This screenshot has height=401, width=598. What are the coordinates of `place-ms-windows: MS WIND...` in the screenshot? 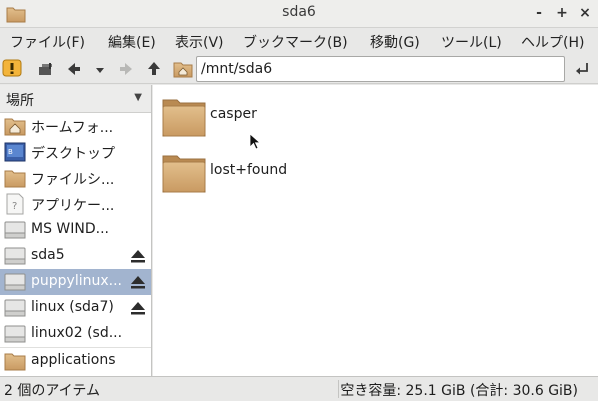 It's located at (75, 230).